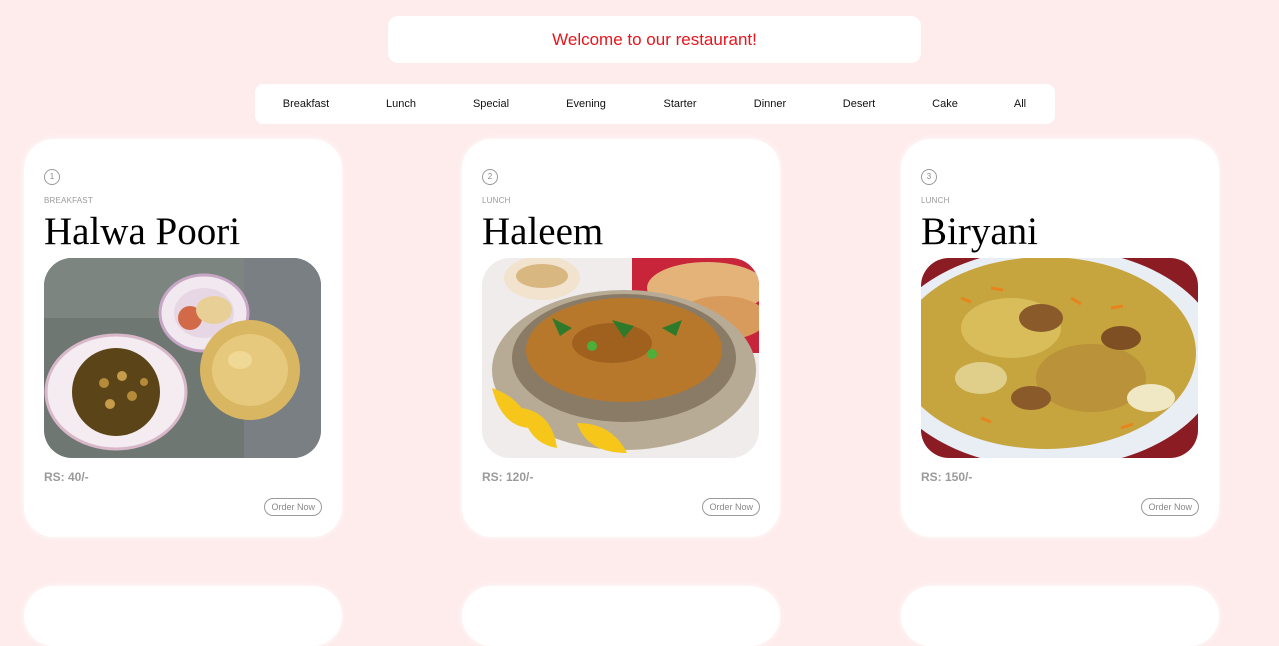 This screenshot has width=1279, height=646. Describe the element at coordinates (491, 104) in the screenshot. I see `nav-item-special: Special` at that location.